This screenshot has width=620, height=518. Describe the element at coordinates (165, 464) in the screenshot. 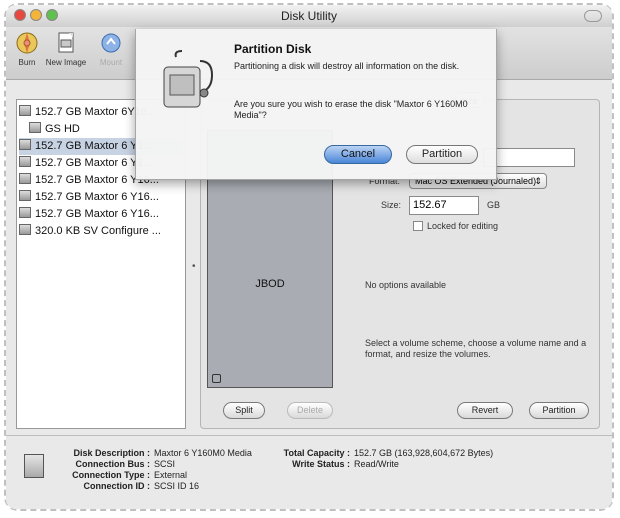

I see `connection-bus-value: SCSI` at that location.